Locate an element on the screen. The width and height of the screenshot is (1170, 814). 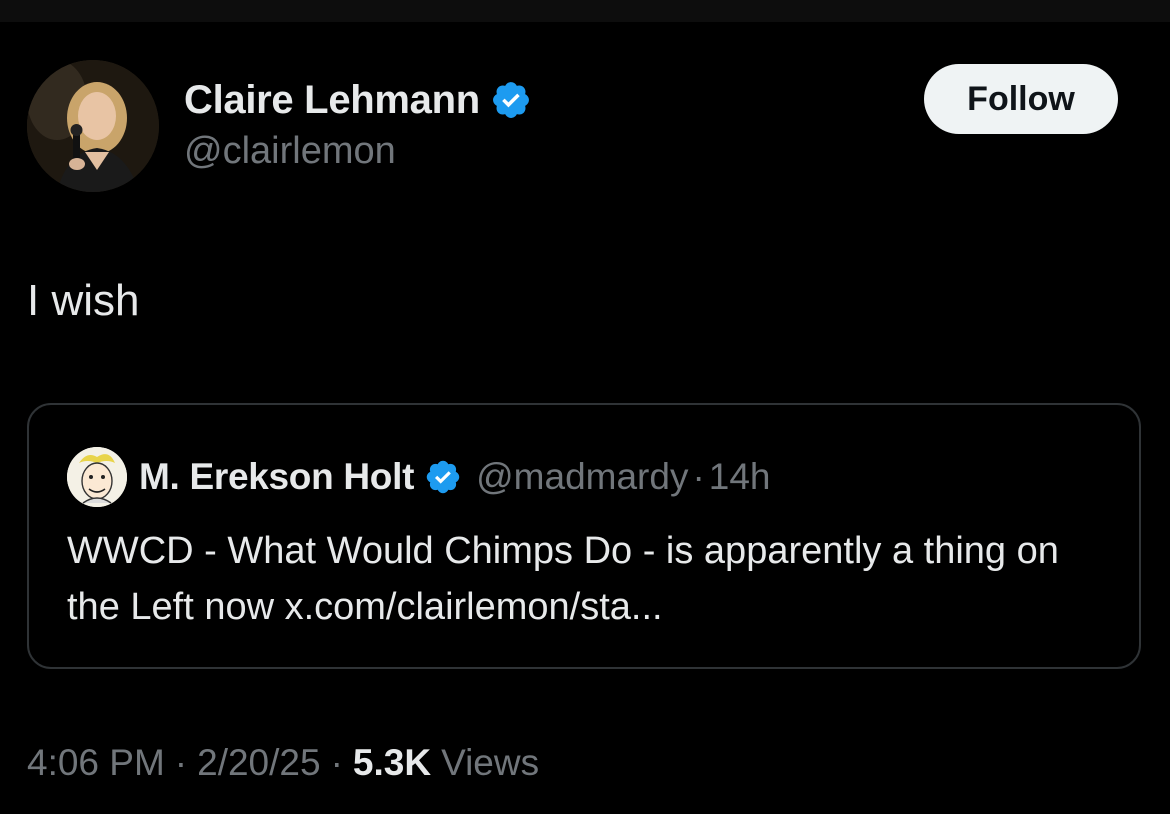
status-bar-strip is located at coordinates (585, 11).